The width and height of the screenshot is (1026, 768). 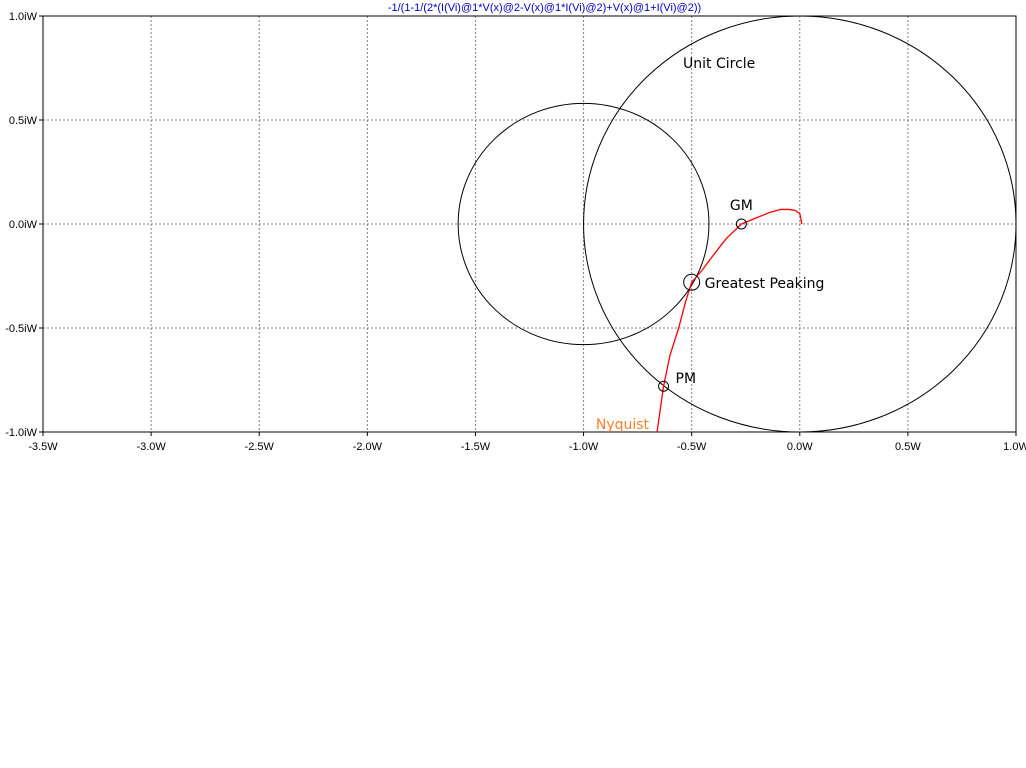 What do you see at coordinates (43, 447) in the screenshot?
I see `x-tick-label: -3.5W` at bounding box center [43, 447].